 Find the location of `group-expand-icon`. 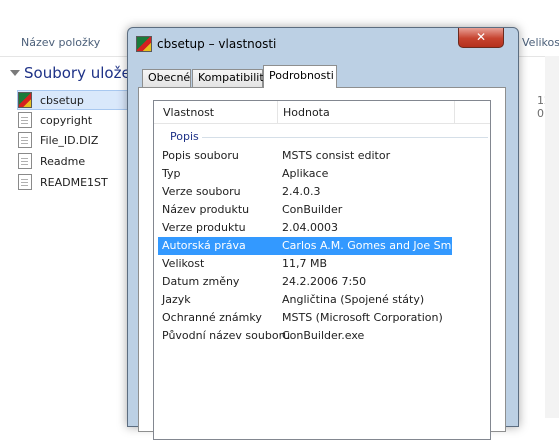

group-expand-icon is located at coordinates (15, 73).